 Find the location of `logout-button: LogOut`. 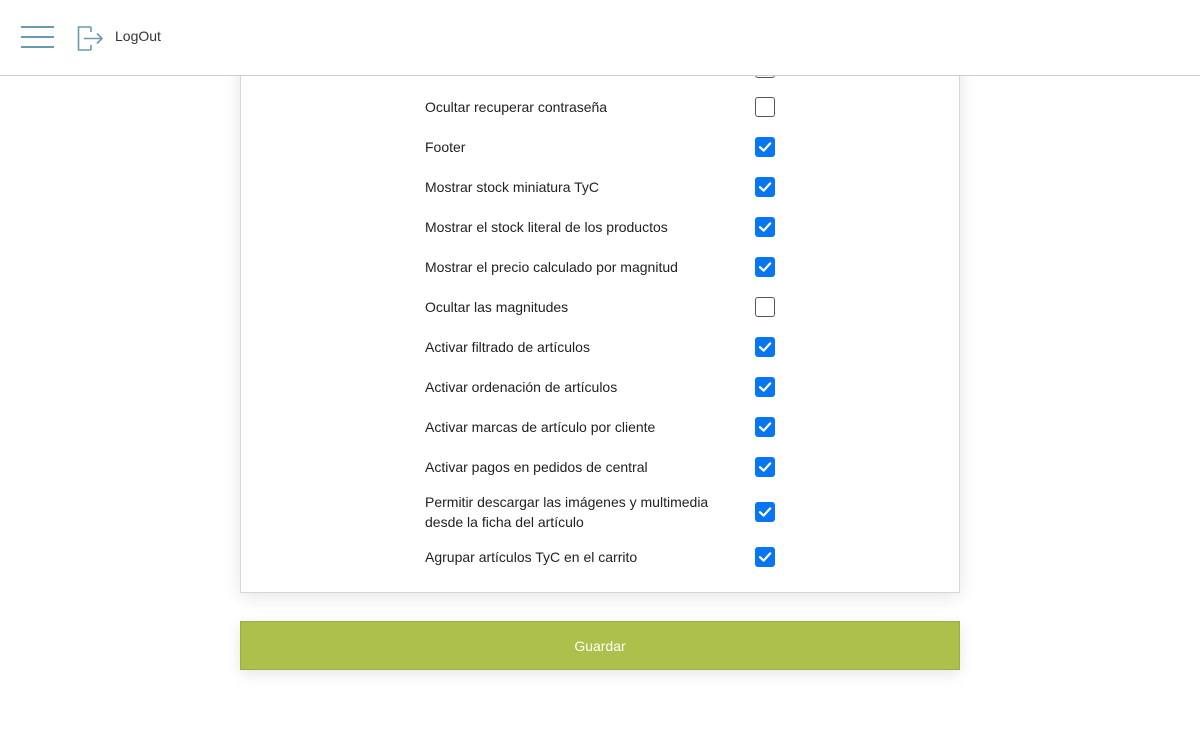

logout-button: LogOut is located at coordinates (118, 38).